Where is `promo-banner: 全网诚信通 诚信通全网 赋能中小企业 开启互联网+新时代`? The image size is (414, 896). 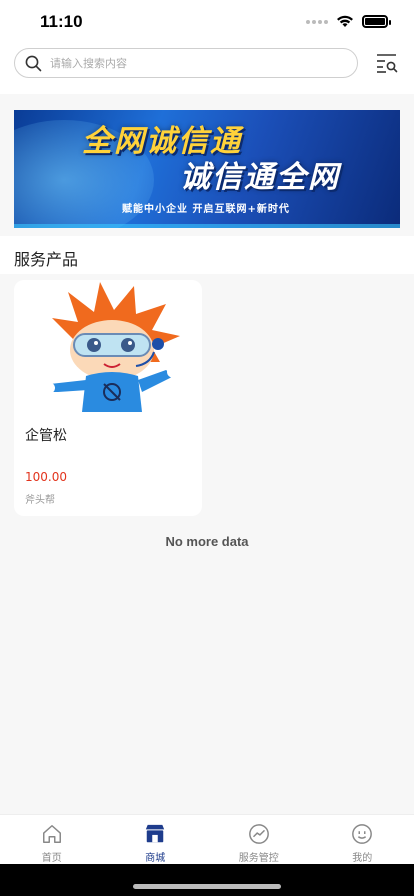
promo-banner: 全网诚信通 诚信通全网 赋能中小企业 开启互联网+新时代 is located at coordinates (207, 169).